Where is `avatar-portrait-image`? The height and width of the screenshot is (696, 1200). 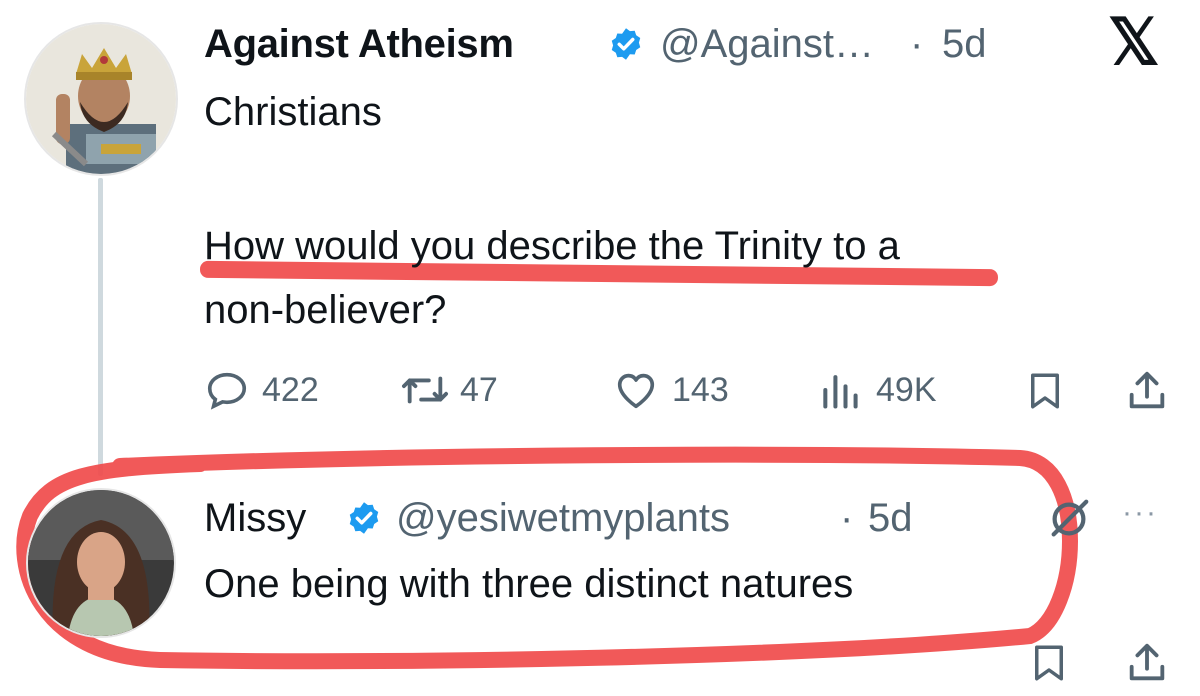 avatar-portrait-image is located at coordinates (101, 99).